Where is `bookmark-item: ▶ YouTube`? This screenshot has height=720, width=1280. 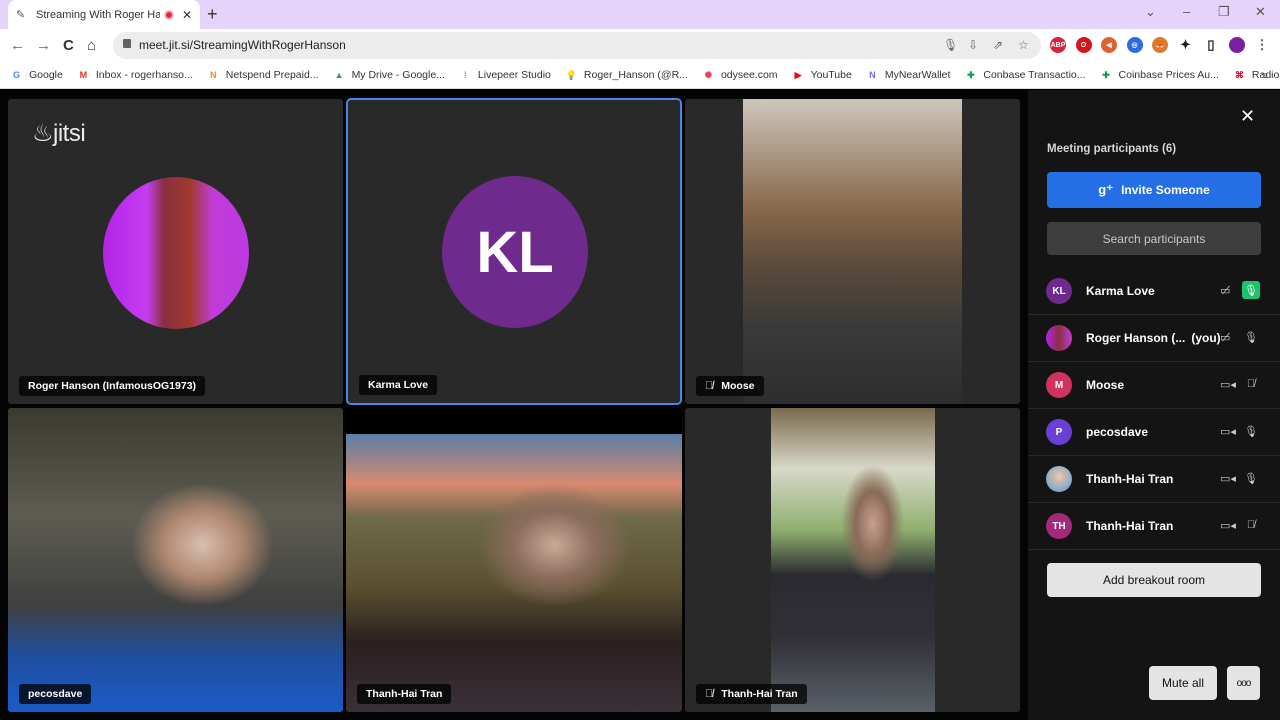 bookmark-item: ▶ YouTube is located at coordinates (822, 75).